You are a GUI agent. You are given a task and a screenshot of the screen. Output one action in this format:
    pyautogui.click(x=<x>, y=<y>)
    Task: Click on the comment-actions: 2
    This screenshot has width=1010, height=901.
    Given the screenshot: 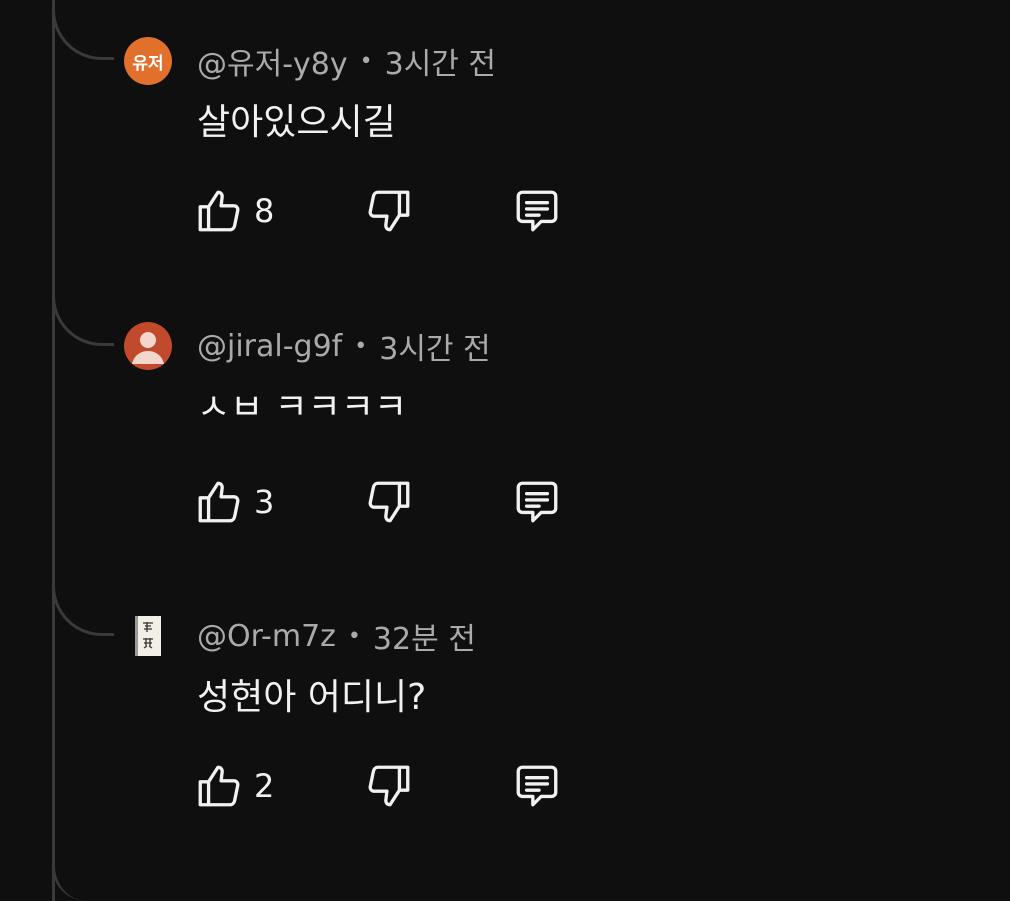 What is the action you would take?
    pyautogui.click(x=378, y=786)
    